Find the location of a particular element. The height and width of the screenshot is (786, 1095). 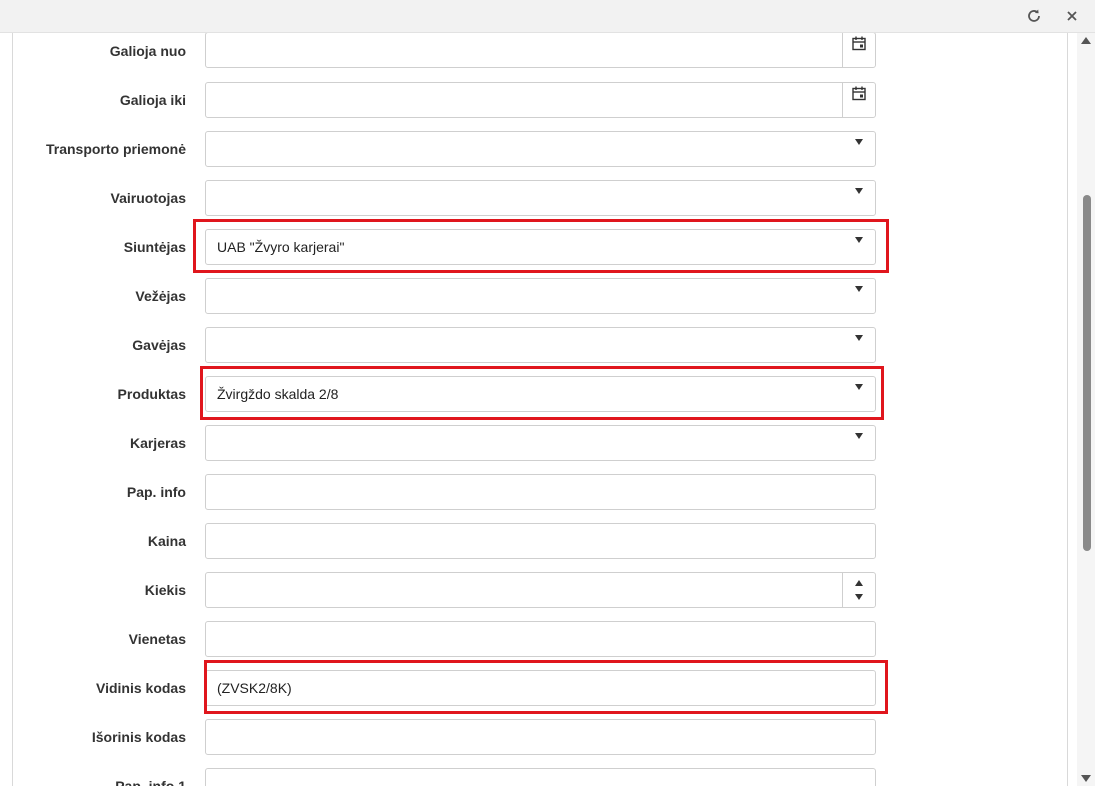

galioja-nuo-input is located at coordinates (540, 50).